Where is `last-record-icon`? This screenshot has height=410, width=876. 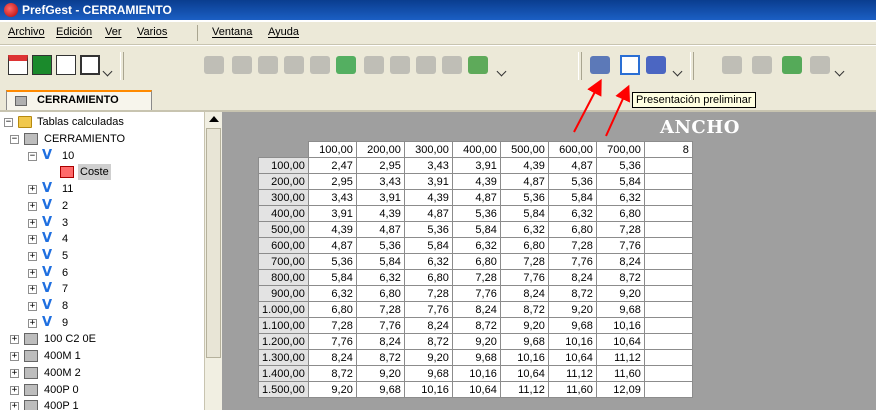
last-record-icon is located at coordinates (320, 65).